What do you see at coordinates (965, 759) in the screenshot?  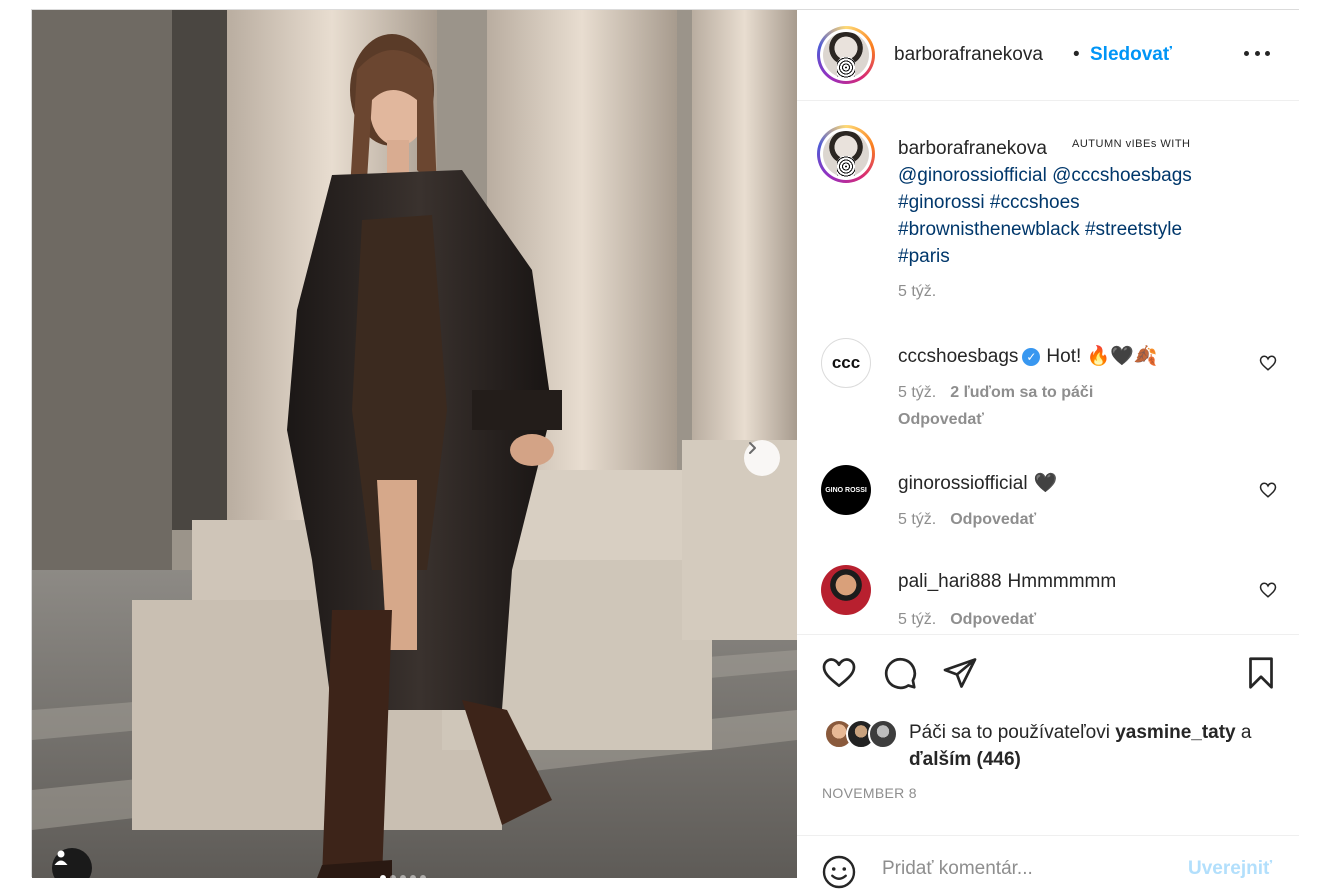 I see `likes-others-link: ďalším (446)` at bounding box center [965, 759].